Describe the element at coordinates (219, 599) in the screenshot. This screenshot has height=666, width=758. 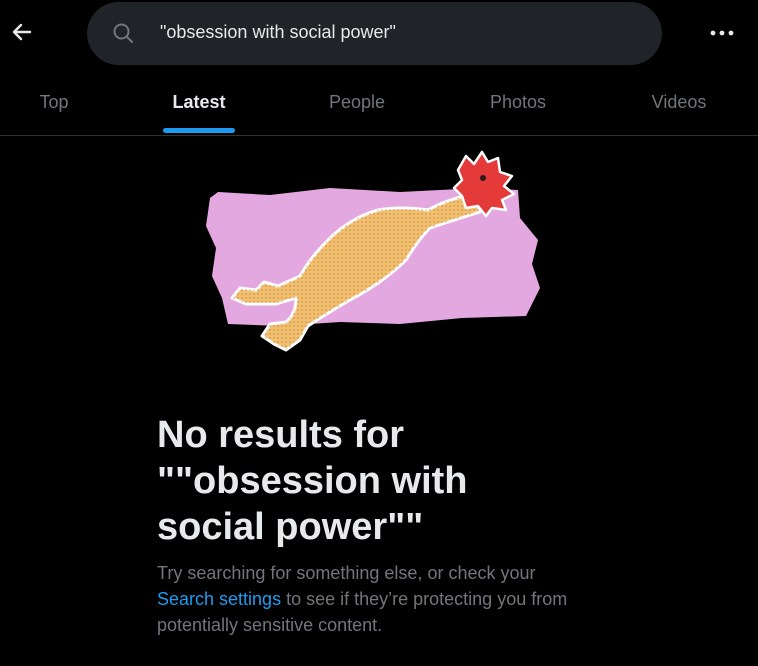
I see `search-settings-link: Search settings` at that location.